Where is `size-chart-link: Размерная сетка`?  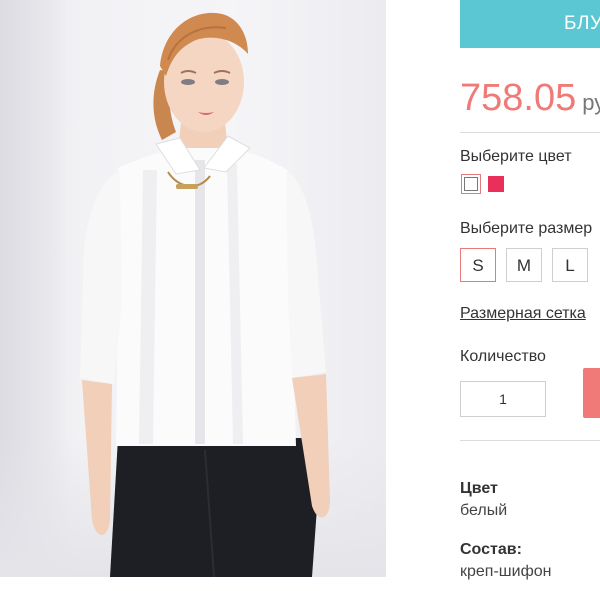 size-chart-link: Размерная сетка is located at coordinates (523, 314).